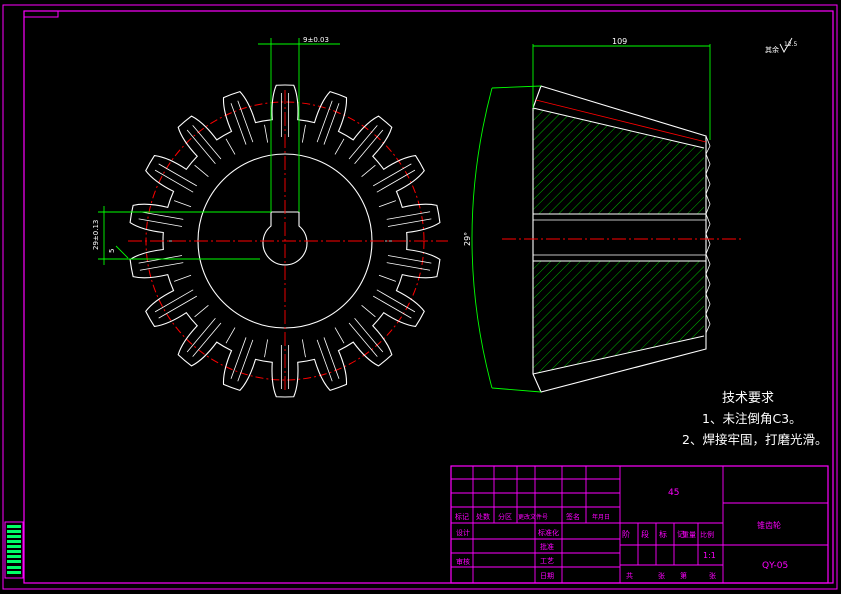  What do you see at coordinates (673, 493) in the screenshot?
I see `label-material-mark: 45` at bounding box center [673, 493].